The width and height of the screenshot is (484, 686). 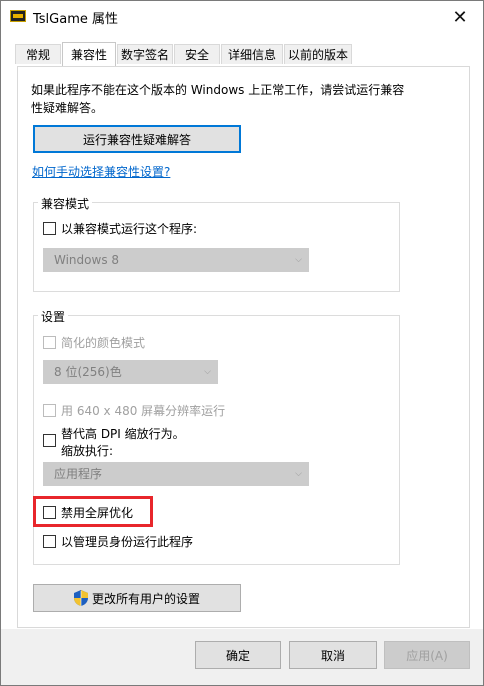 I want to click on compat-mode-title: 兼容模式, so click(x=65, y=203).